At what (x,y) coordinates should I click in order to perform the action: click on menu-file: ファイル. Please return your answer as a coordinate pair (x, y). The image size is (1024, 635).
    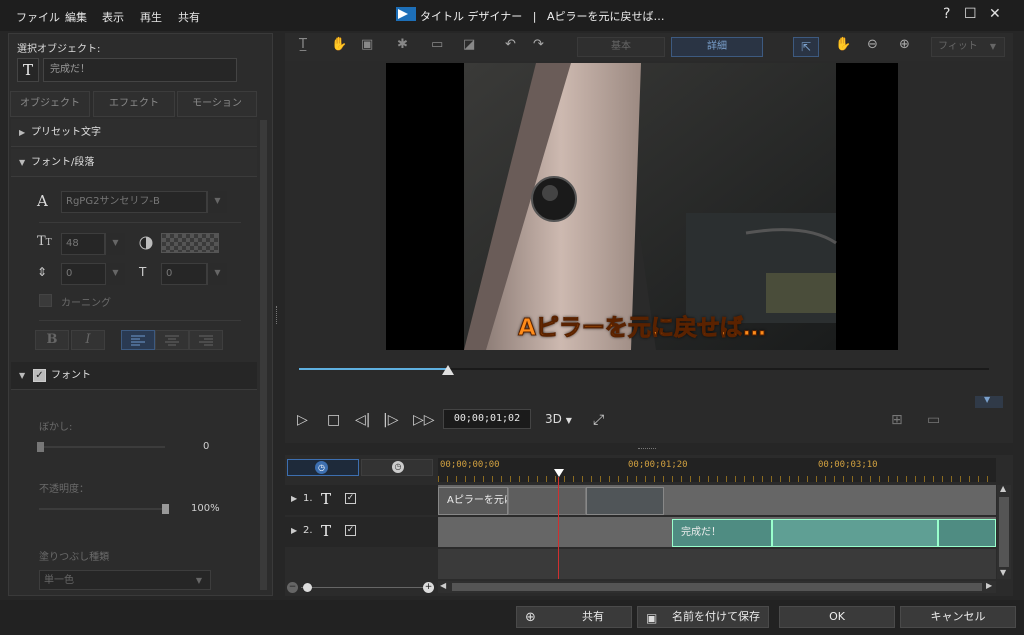
    Looking at the image, I should click on (38, 17).